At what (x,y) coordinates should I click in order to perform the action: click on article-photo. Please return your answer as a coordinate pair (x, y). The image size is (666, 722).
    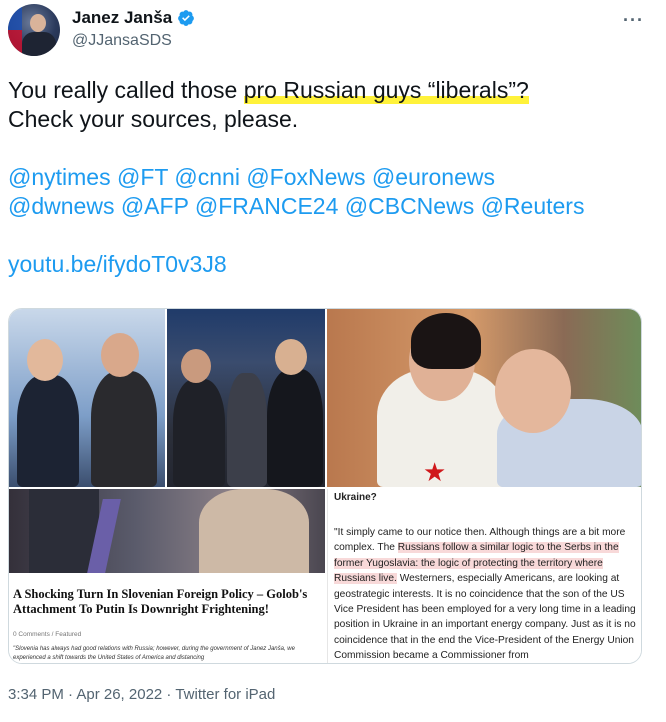
    Looking at the image, I should click on (167, 531).